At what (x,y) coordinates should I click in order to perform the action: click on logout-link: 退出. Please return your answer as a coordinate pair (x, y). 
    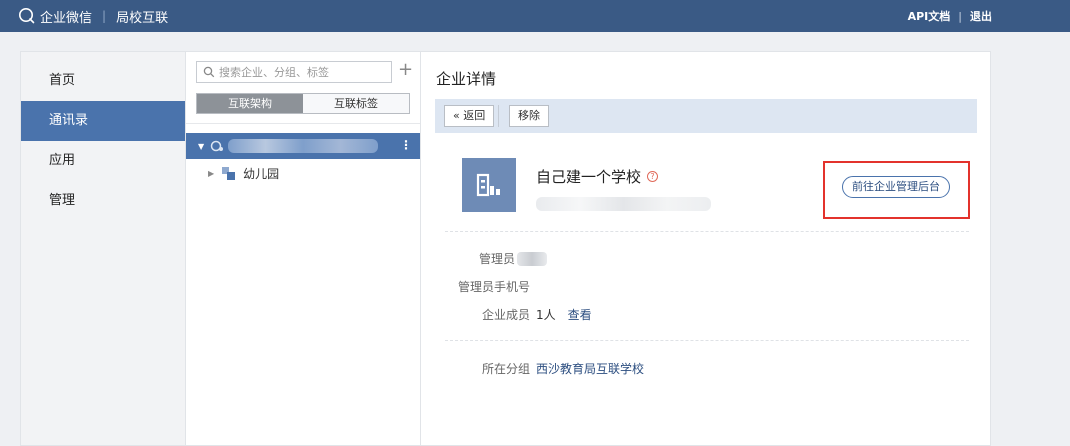
    Looking at the image, I should click on (981, 16).